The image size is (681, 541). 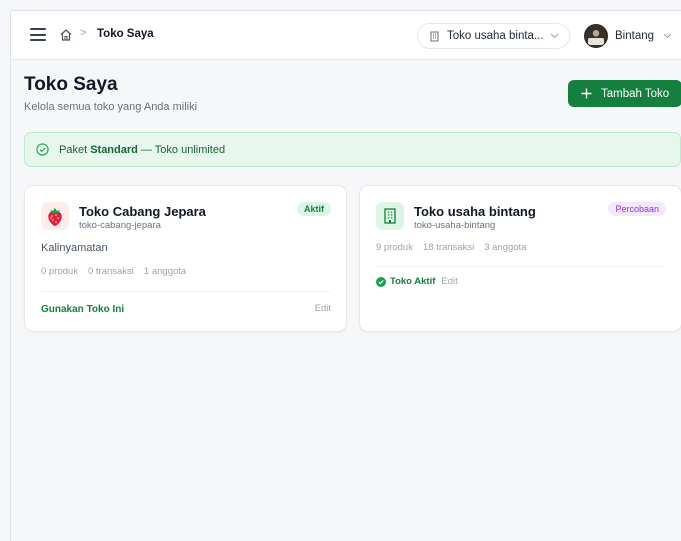 I want to click on top-bar: > Toko Saya Toko usaha binta... Bintang, so click(x=346, y=35).